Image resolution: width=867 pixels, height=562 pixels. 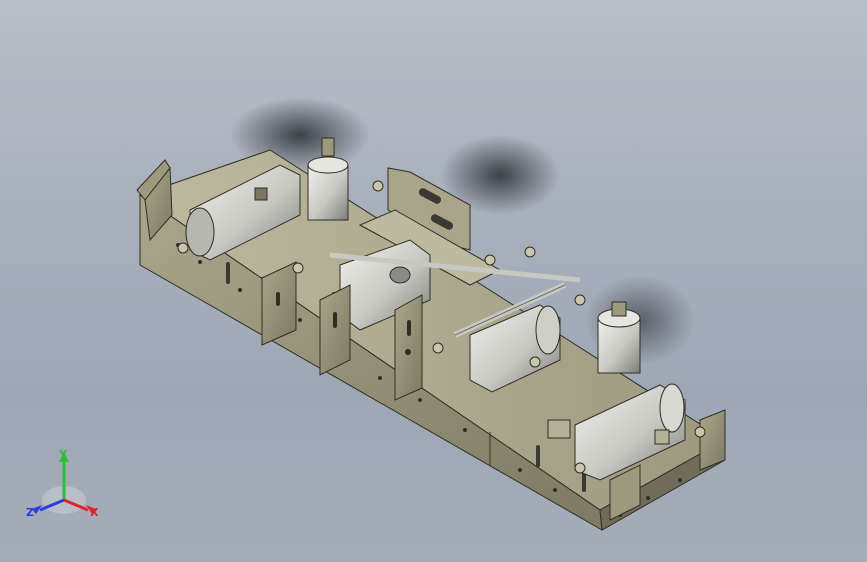 I want to click on z-axis-label: Z, so click(x=30, y=512).